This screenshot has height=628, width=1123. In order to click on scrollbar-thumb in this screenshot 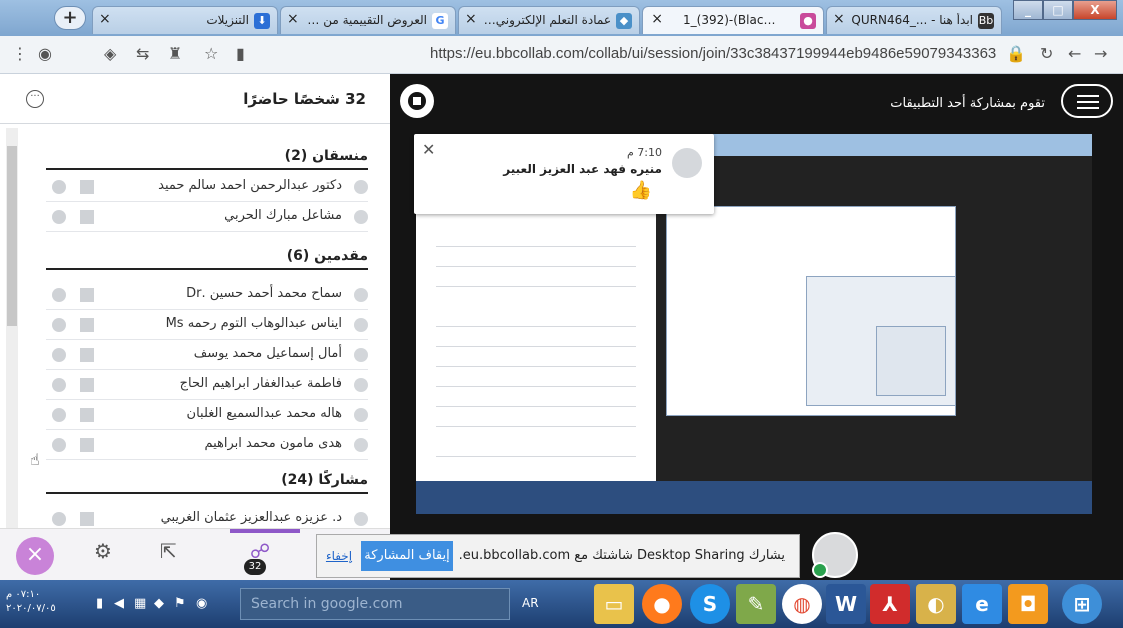, I will do `click(12, 236)`.